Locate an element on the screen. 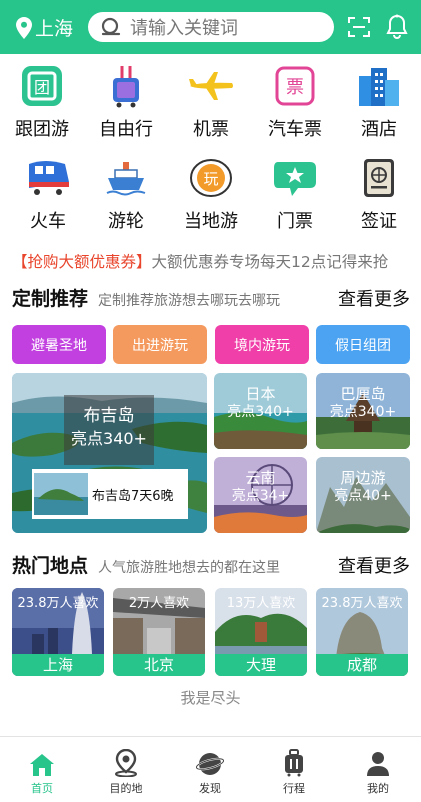 The image size is (421, 802). section-subtitle: 定制推荐旅游想去哪玩去哪玩 is located at coordinates (189, 301).